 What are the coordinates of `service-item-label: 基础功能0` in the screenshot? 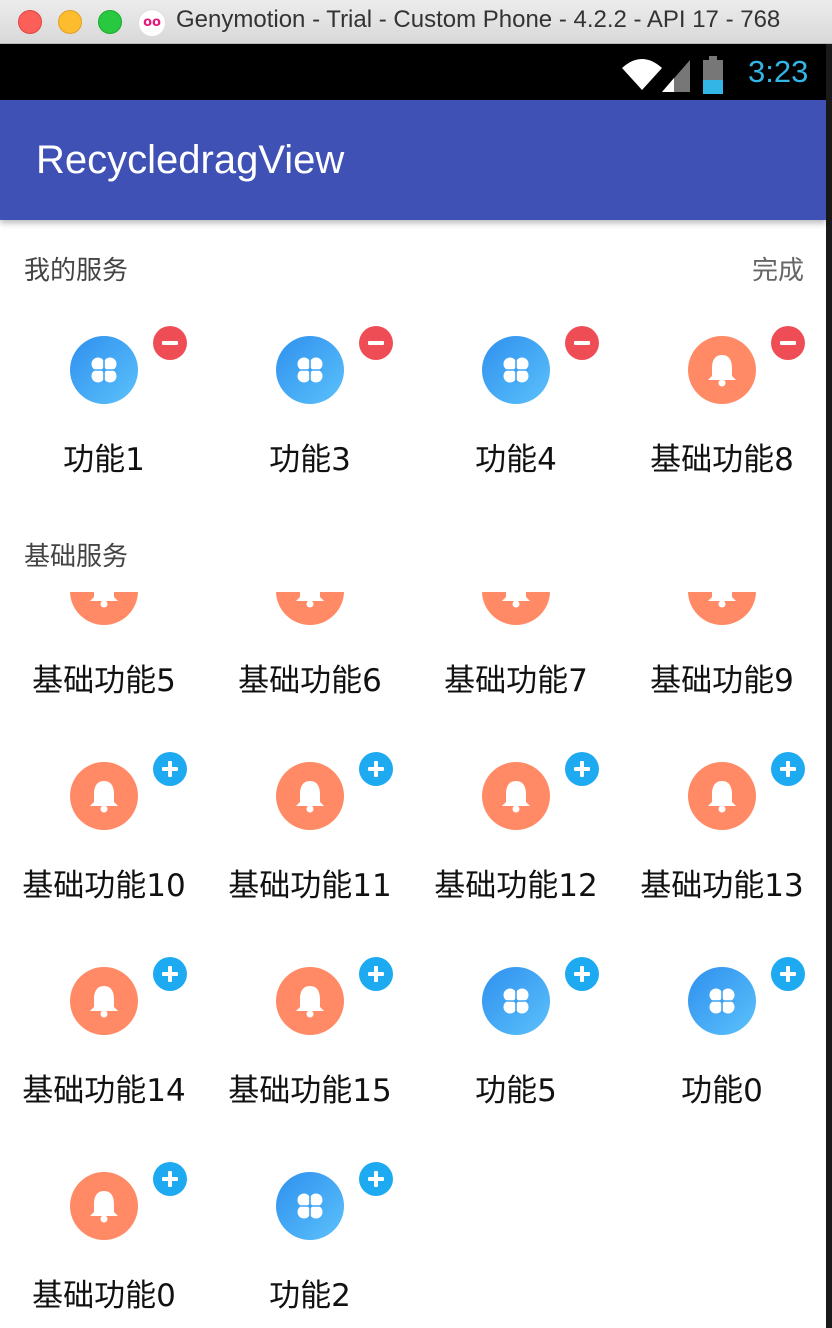 It's located at (104, 1296).